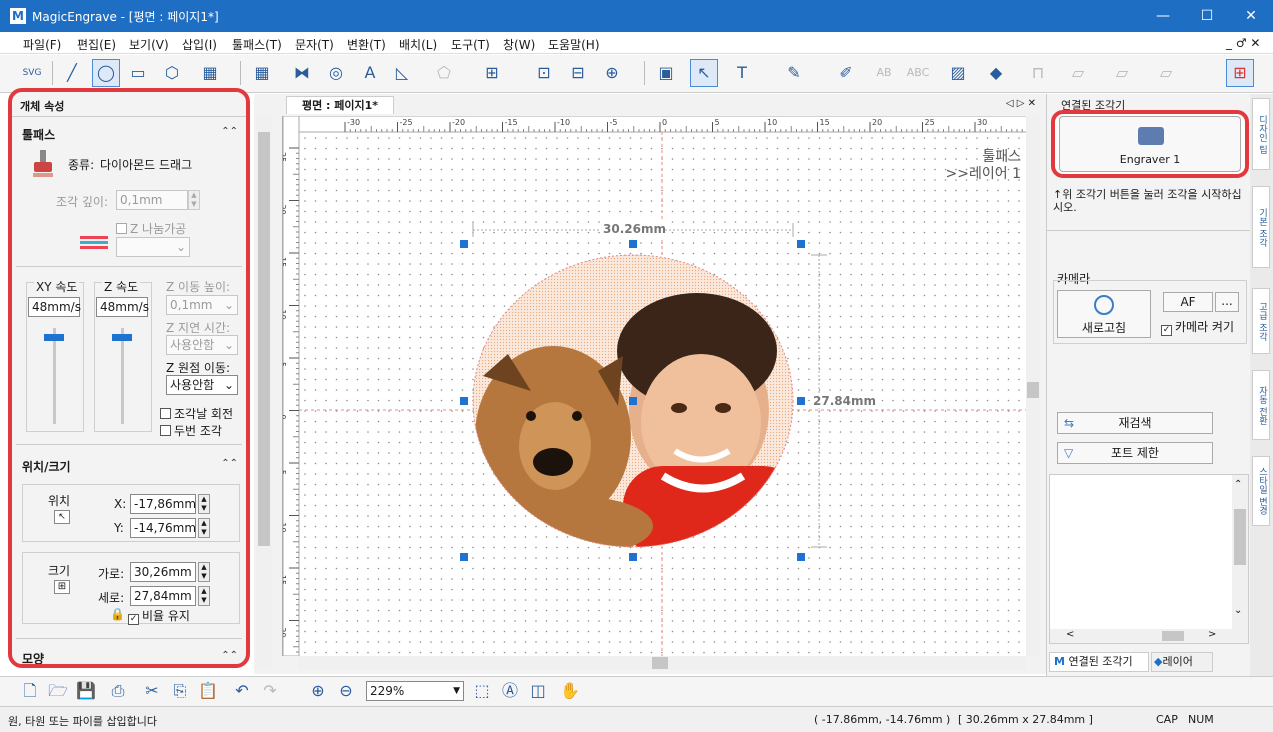 Image resolution: width=1273 pixels, height=732 pixels. What do you see at coordinates (163, 504) in the screenshot?
I see `x-input: -17,86mm` at bounding box center [163, 504].